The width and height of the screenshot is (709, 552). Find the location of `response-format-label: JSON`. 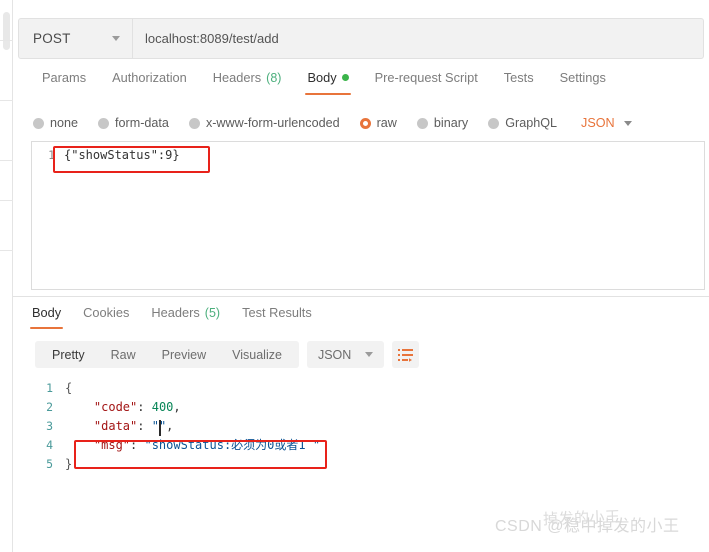

response-format-label: JSON is located at coordinates (334, 354).